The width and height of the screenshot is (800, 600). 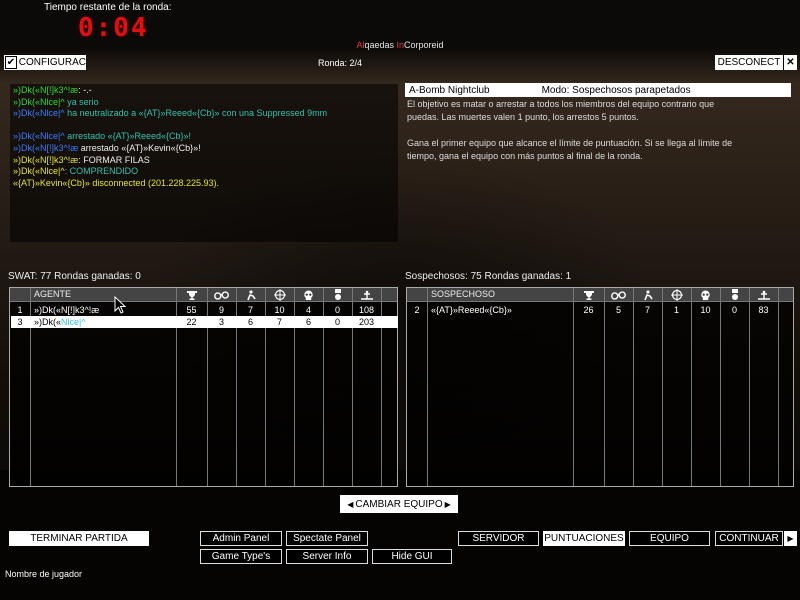 I want to click on stat-c5: 6, so click(x=308, y=322).